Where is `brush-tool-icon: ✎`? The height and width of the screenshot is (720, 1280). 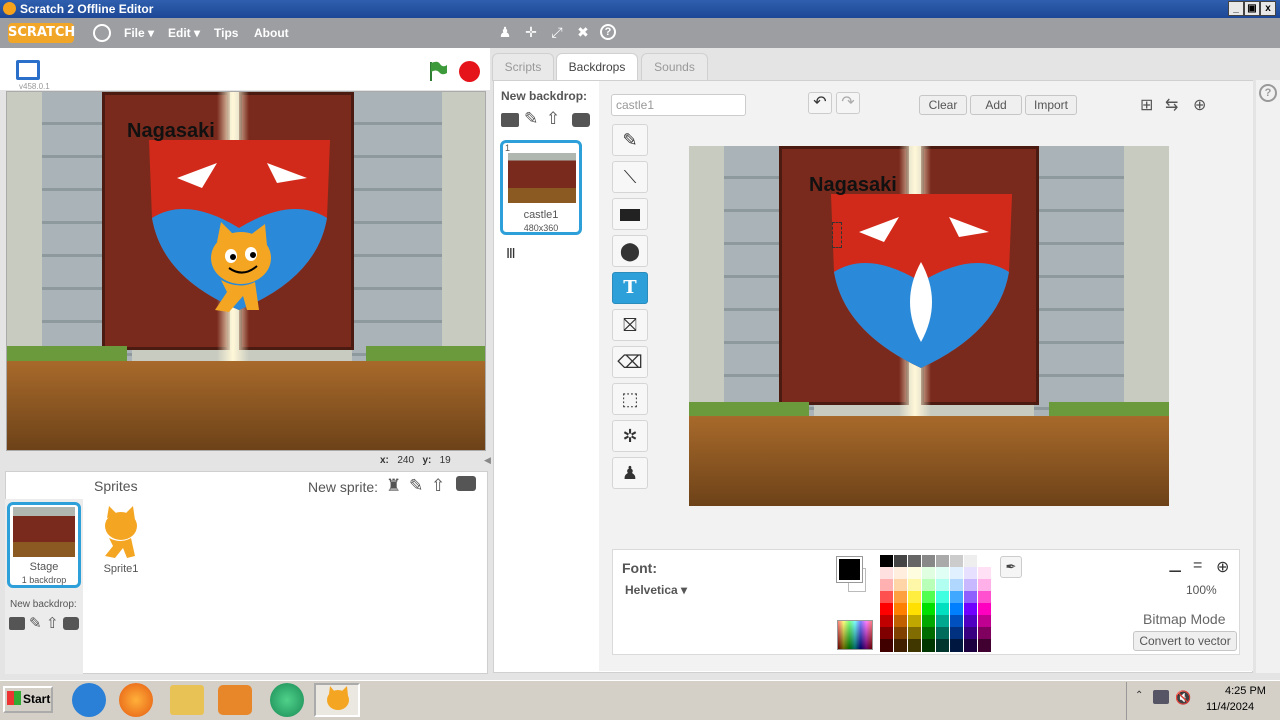 brush-tool-icon: ✎ is located at coordinates (630, 140).